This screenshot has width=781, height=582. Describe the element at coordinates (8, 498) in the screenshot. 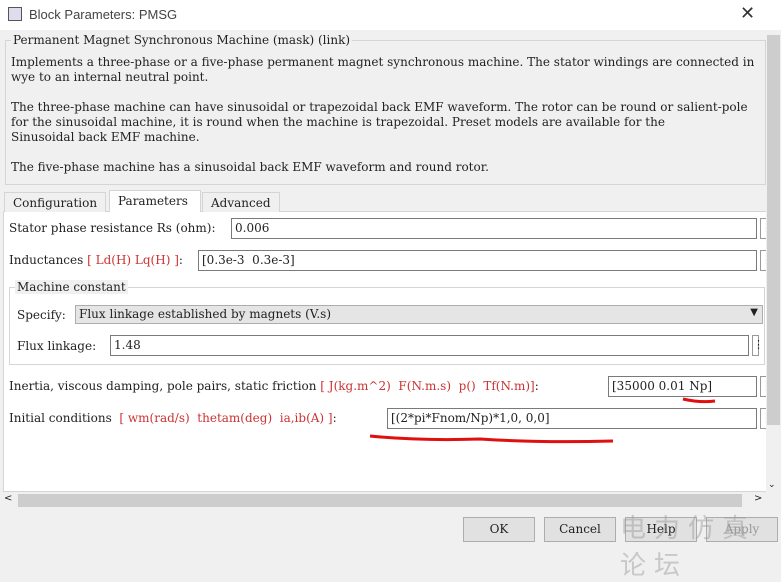

I see `chevron-left-icon: <` at that location.